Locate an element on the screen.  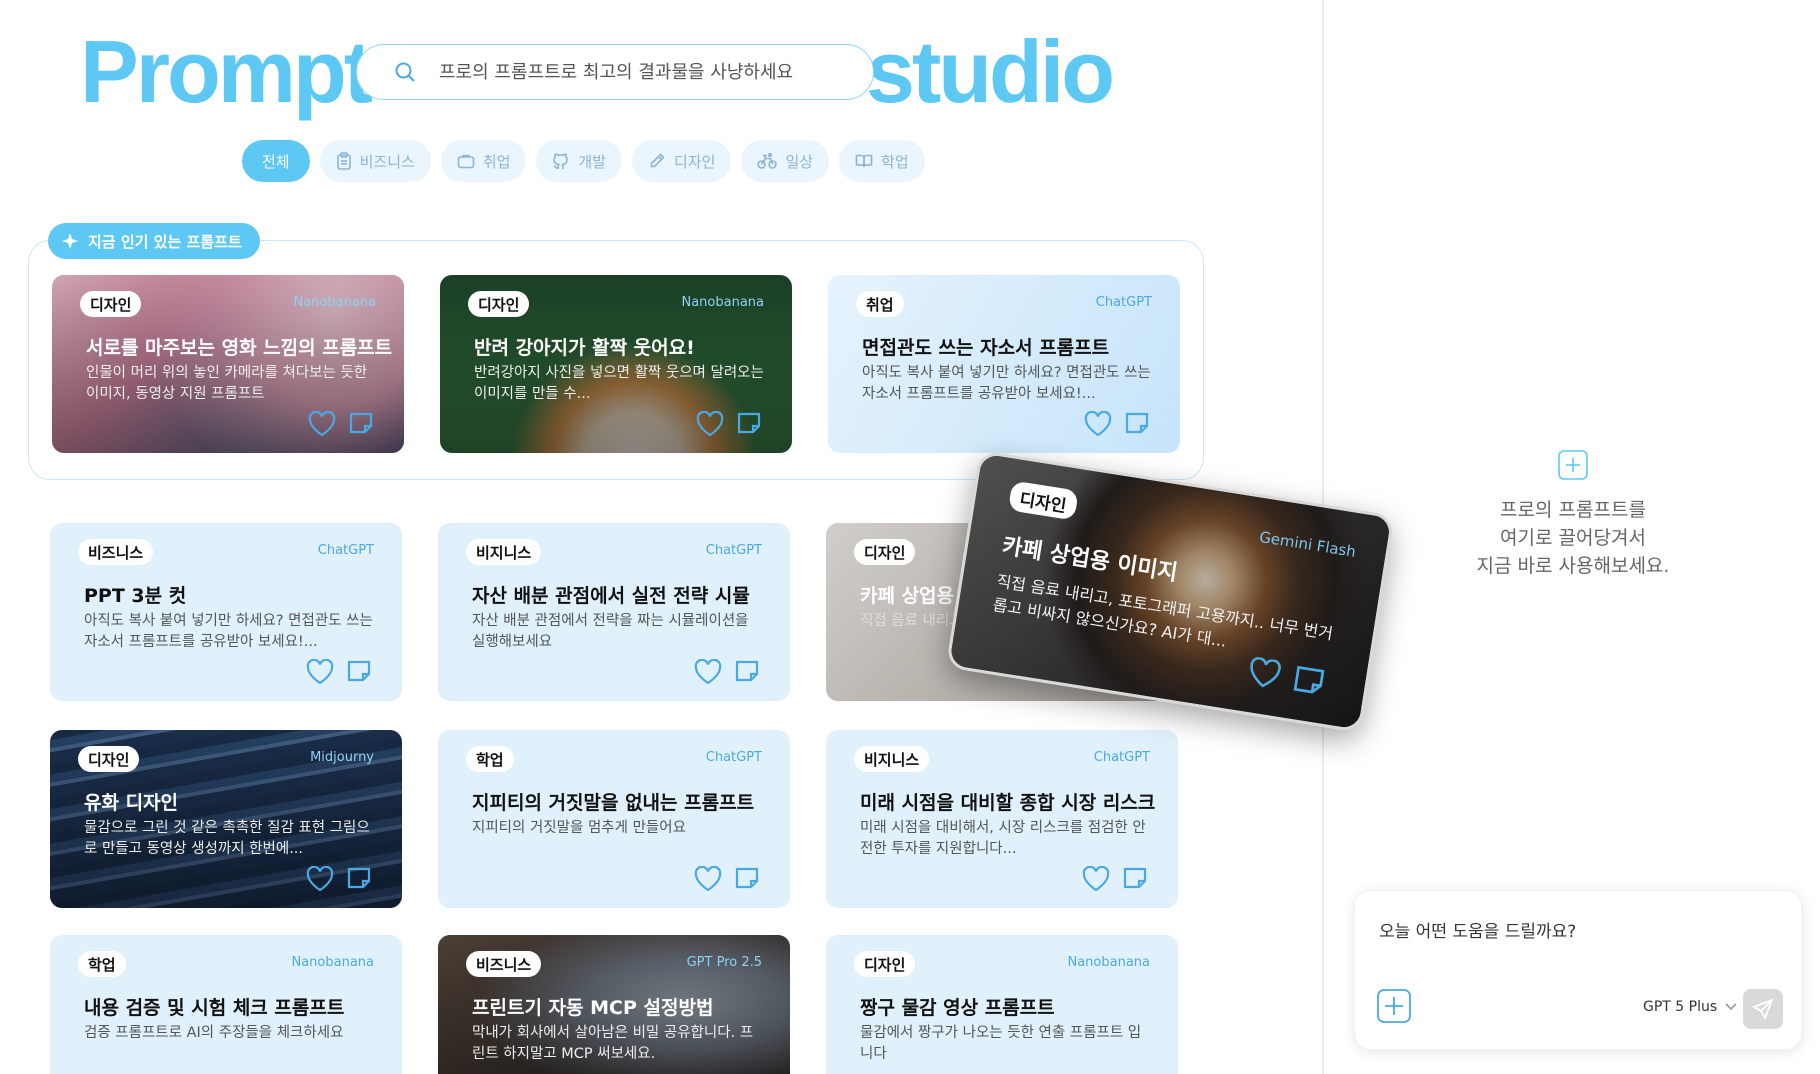
tab-study: 학업 is located at coordinates (882, 161).